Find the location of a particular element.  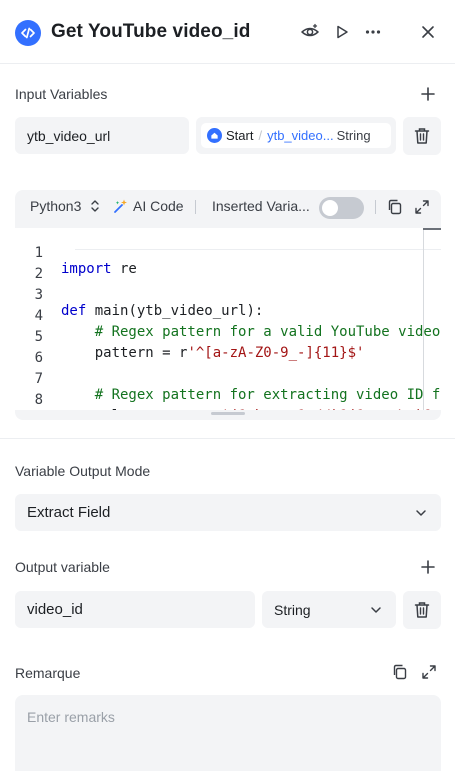

input-variable-name-field: ytb_video_url is located at coordinates (102, 135).